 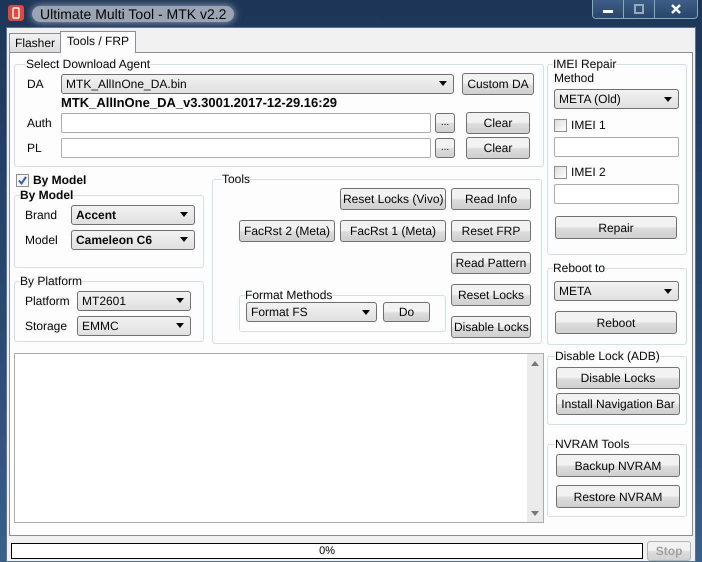 What do you see at coordinates (584, 64) in the screenshot?
I see `group-title: IMEI Repair` at bounding box center [584, 64].